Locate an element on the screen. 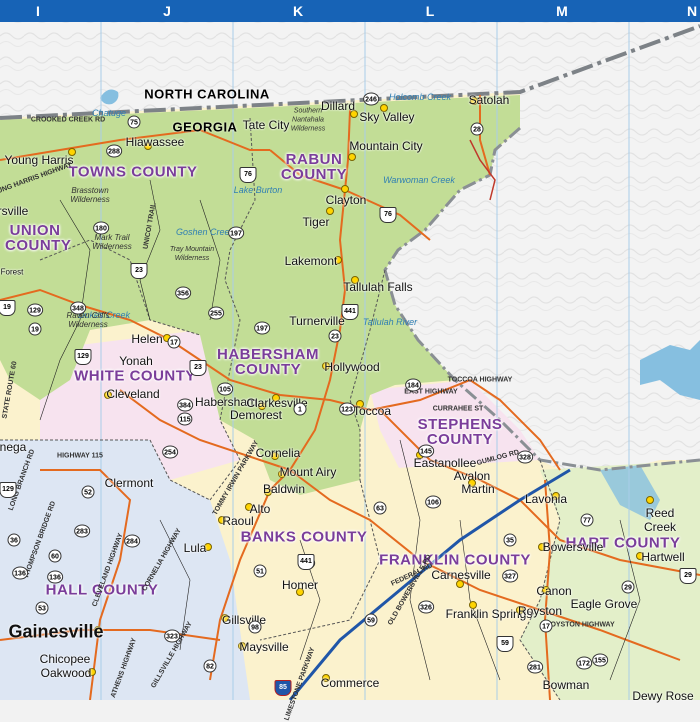 This screenshot has width=700, height=722. city-label: Chicopee is located at coordinates (65, 659).